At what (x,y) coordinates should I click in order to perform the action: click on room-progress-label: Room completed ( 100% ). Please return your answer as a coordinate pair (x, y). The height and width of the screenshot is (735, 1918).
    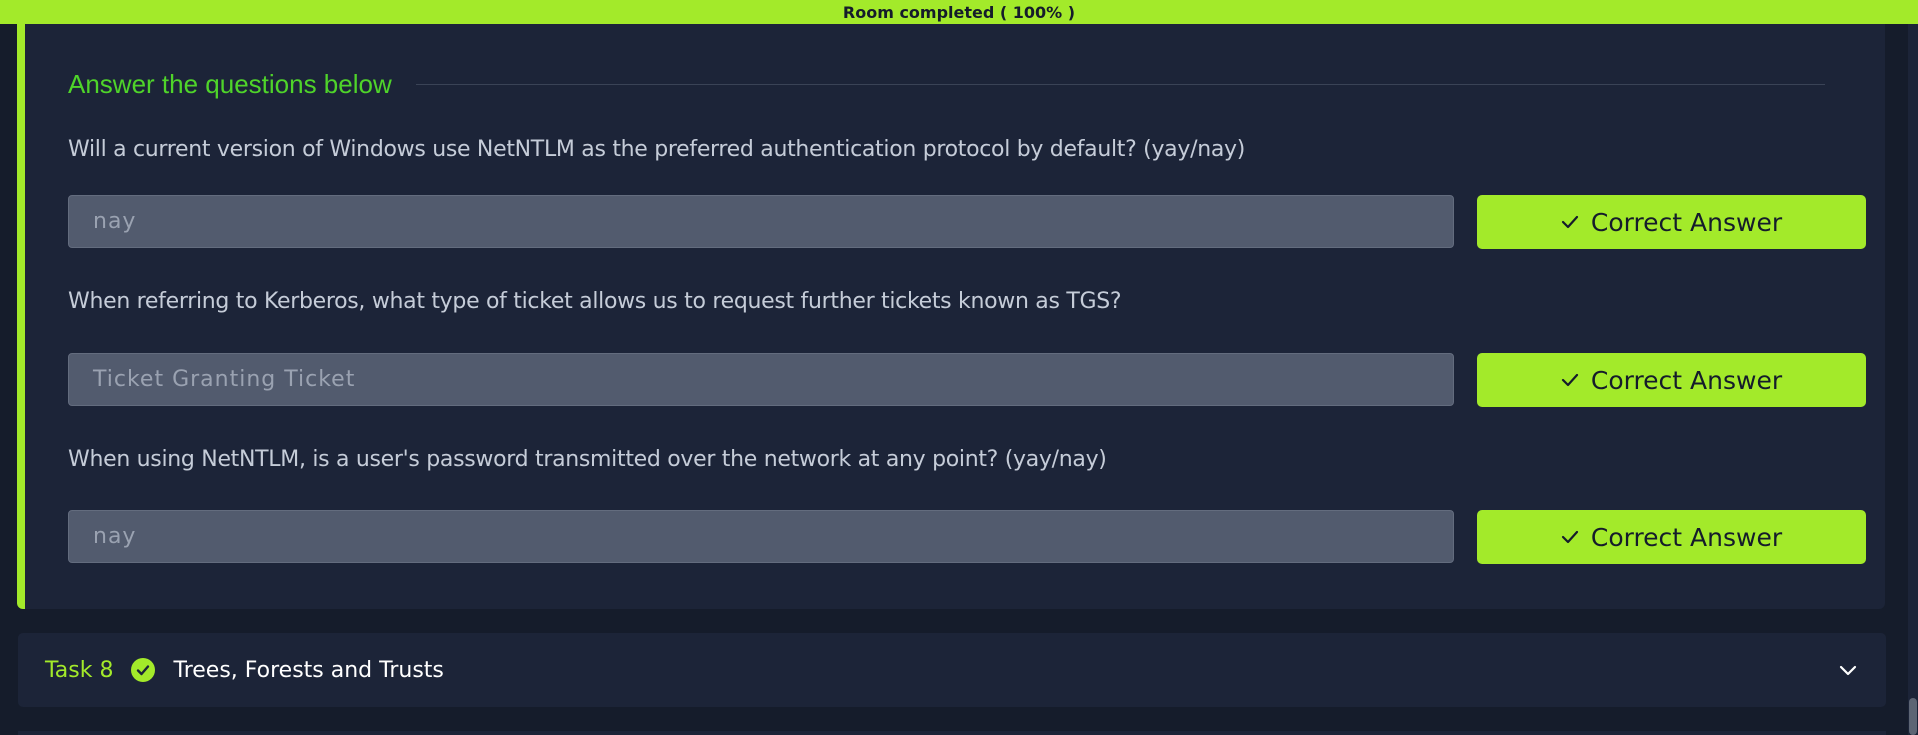
    Looking at the image, I should click on (959, 12).